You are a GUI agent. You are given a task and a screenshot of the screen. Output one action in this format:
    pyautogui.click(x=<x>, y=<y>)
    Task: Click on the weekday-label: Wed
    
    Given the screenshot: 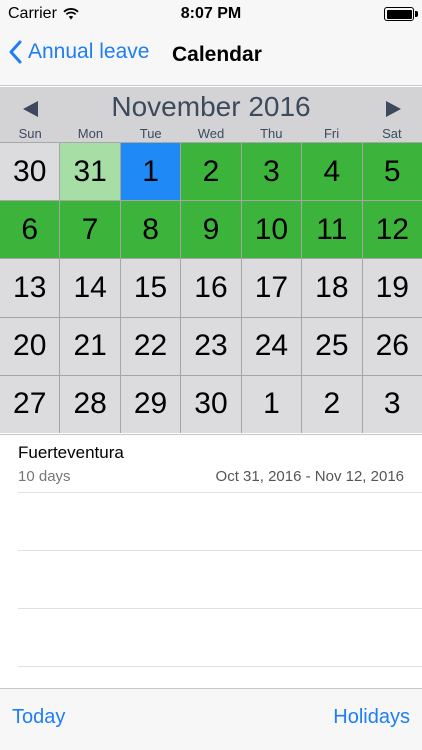 What is the action you would take?
    pyautogui.click(x=211, y=133)
    